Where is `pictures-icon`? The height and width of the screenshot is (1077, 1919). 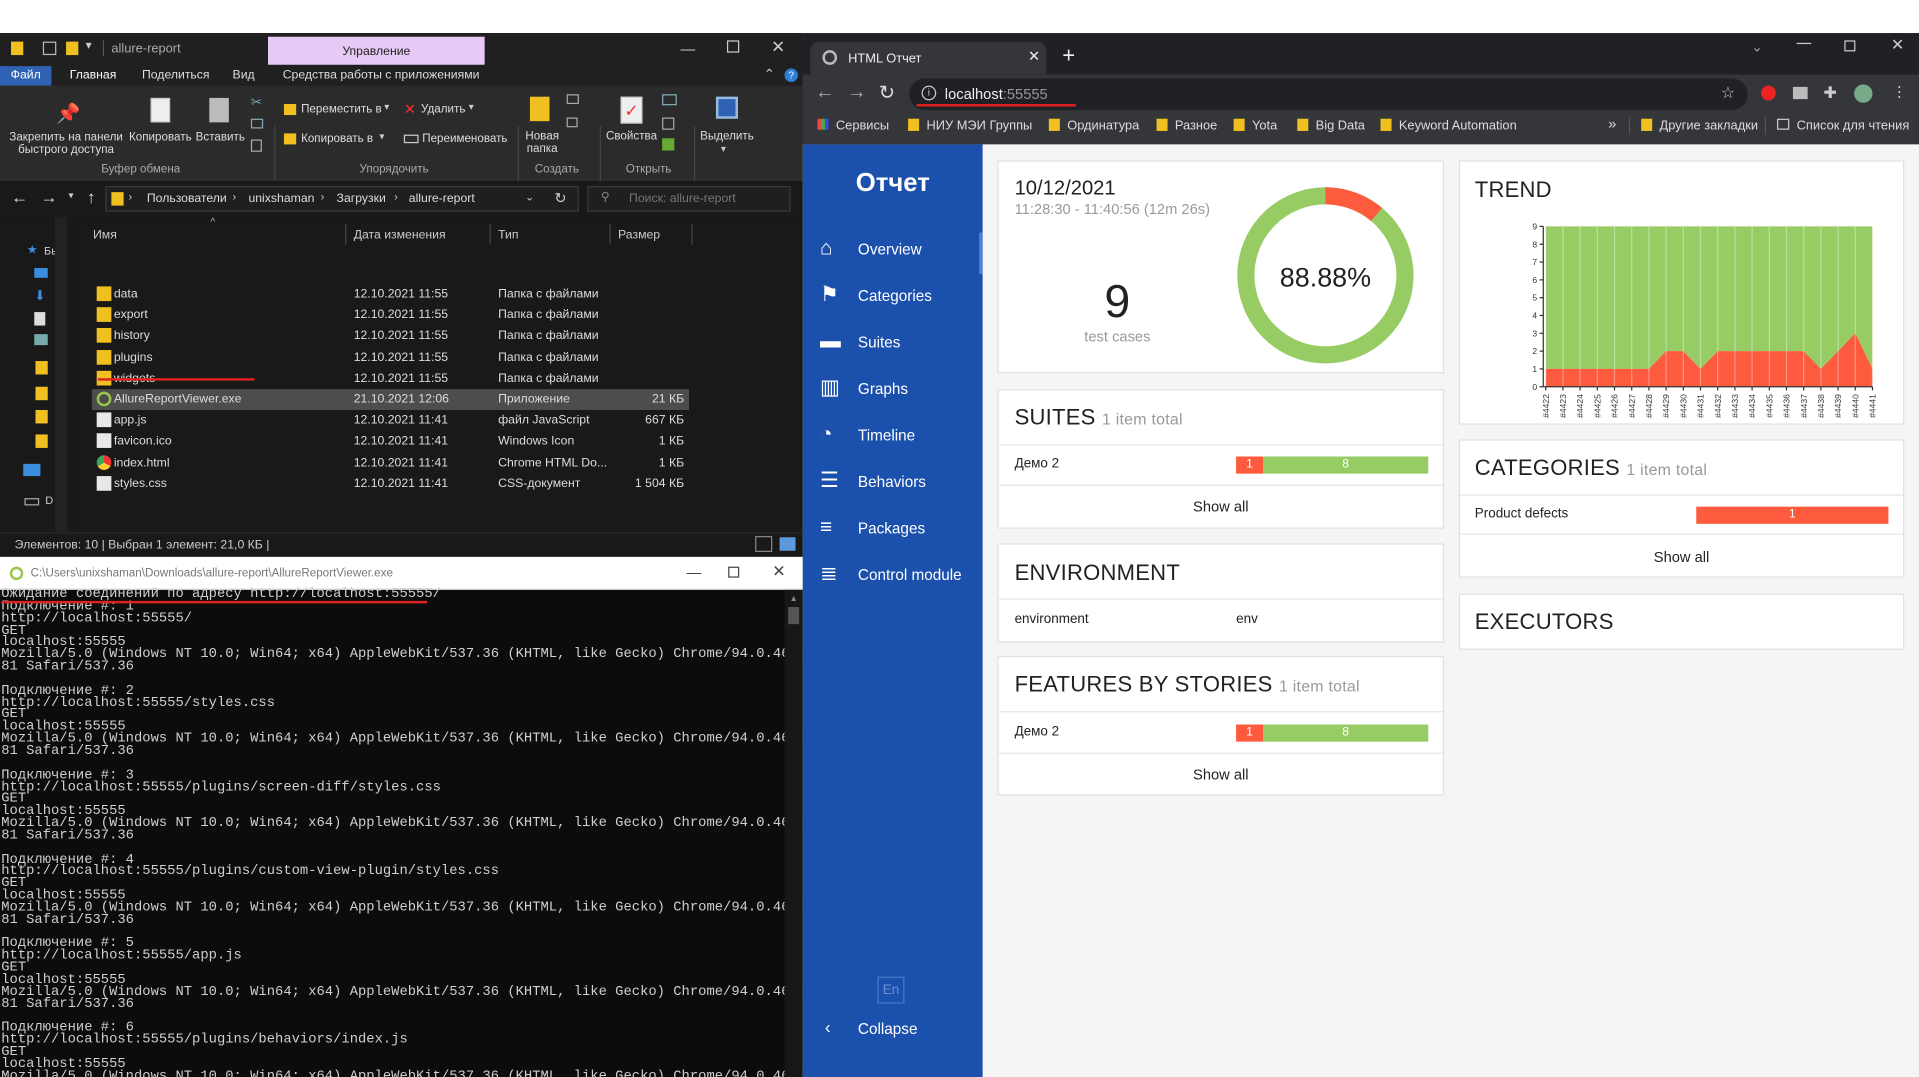 pictures-icon is located at coordinates (41, 340).